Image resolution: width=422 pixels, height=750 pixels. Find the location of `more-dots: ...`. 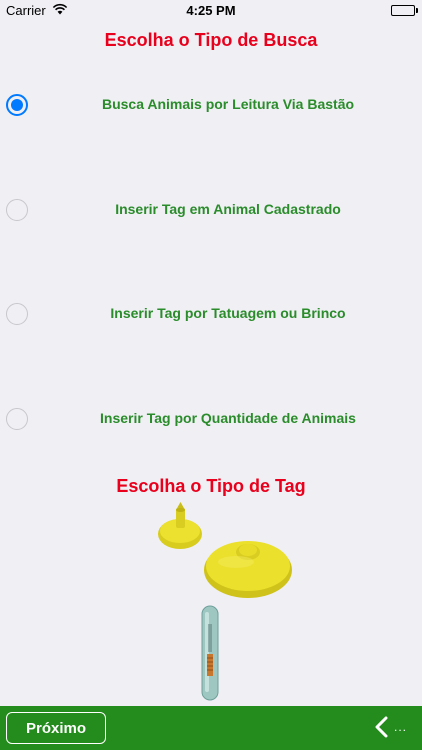

more-dots: ... is located at coordinates (400, 727).